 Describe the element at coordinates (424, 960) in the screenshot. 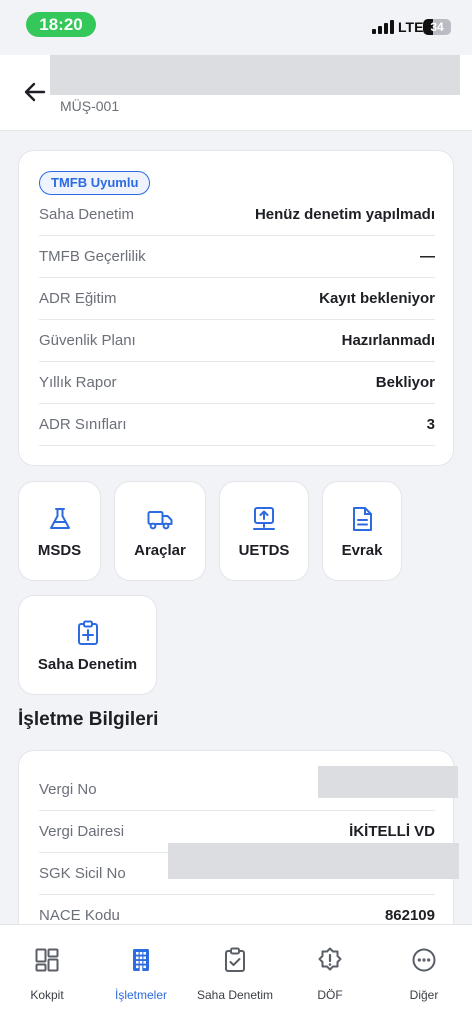

I see `more-icon` at that location.